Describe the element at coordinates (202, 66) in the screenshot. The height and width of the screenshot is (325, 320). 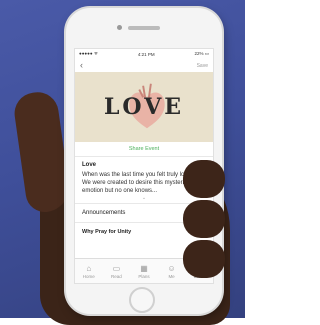
I see `save-button: Save` at that location.